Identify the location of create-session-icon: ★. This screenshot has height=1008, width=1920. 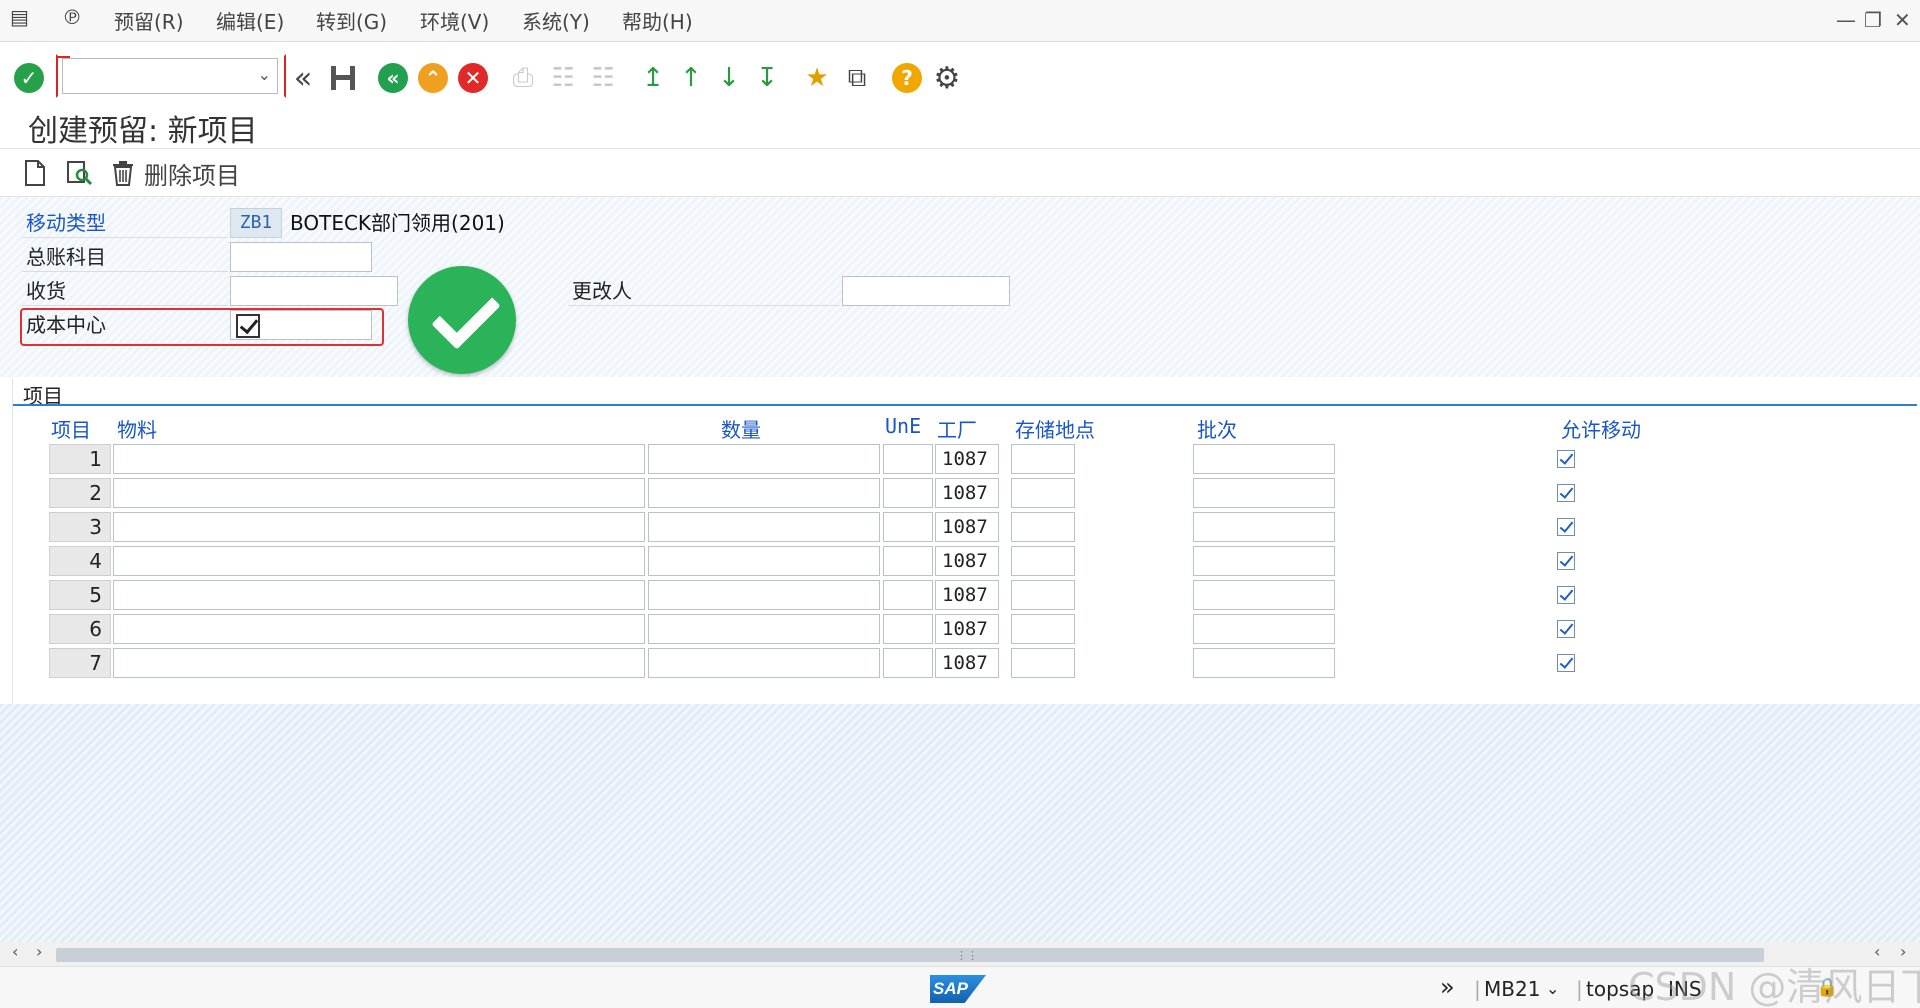
(817, 78).